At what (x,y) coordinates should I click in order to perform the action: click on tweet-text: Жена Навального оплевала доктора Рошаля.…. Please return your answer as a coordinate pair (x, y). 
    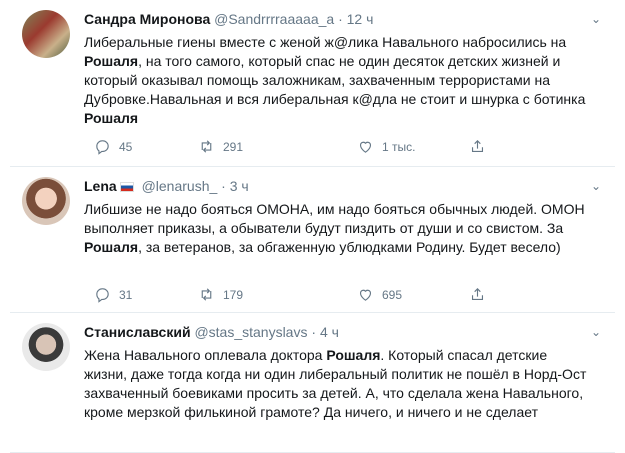
    Looking at the image, I should click on (336, 384).